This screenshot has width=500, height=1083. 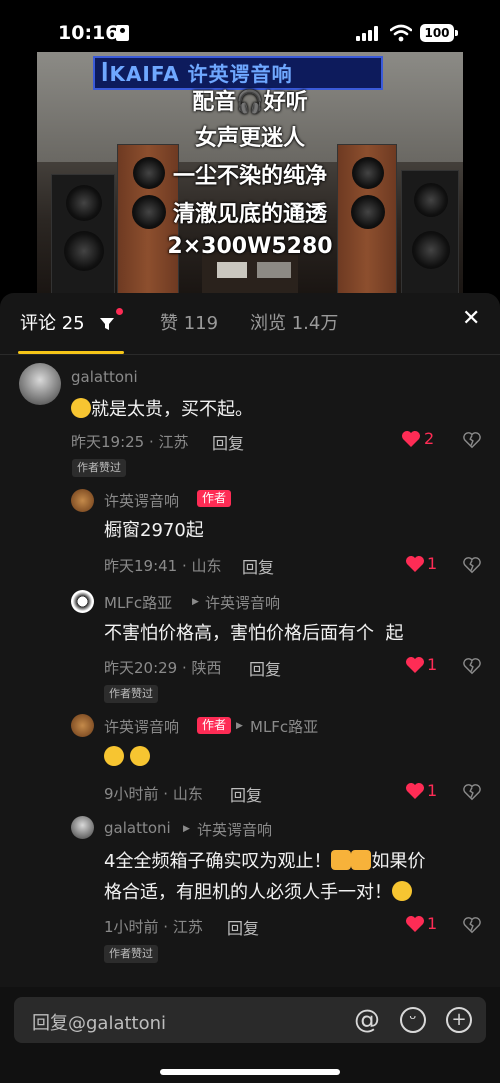 What do you see at coordinates (38, 323) in the screenshot?
I see `tab-comments-label: 评论` at bounding box center [38, 323].